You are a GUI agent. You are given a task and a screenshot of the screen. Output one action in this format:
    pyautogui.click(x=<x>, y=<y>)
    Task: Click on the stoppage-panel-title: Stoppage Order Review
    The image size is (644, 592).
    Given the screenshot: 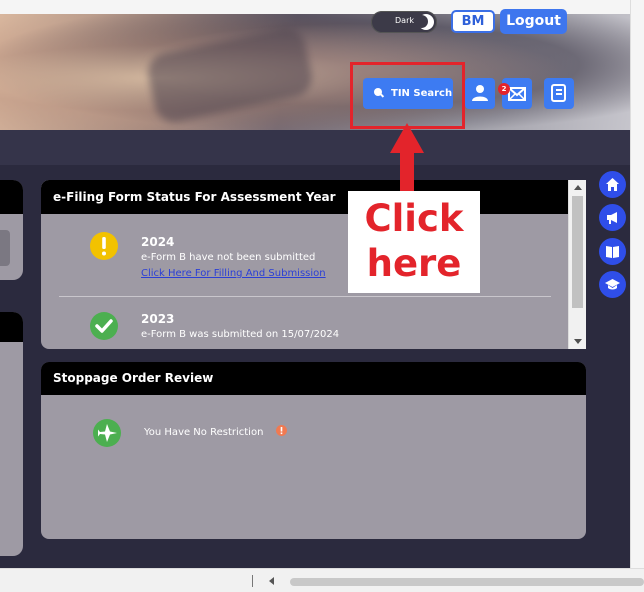 What is the action you would take?
    pyautogui.click(x=313, y=378)
    